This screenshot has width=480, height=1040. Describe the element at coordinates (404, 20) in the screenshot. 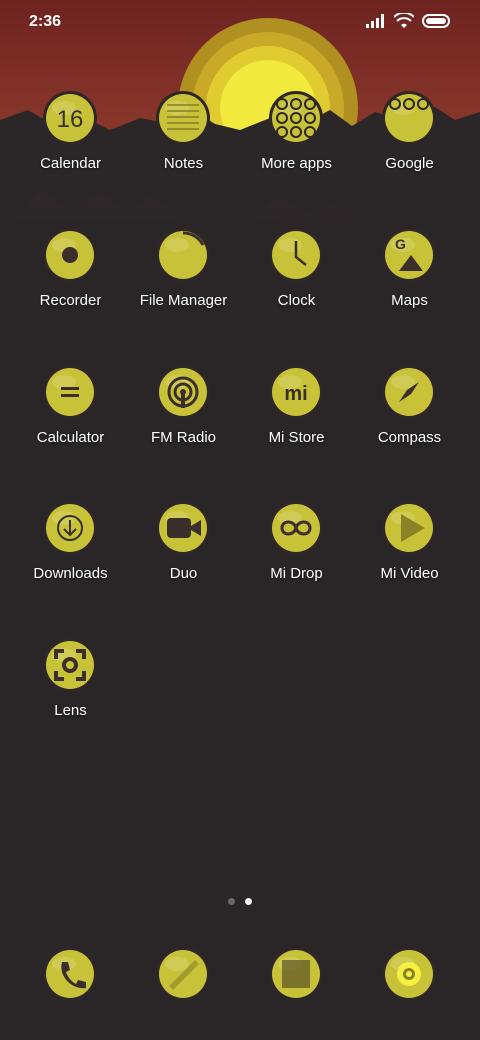

I see `wifi-icon` at that location.